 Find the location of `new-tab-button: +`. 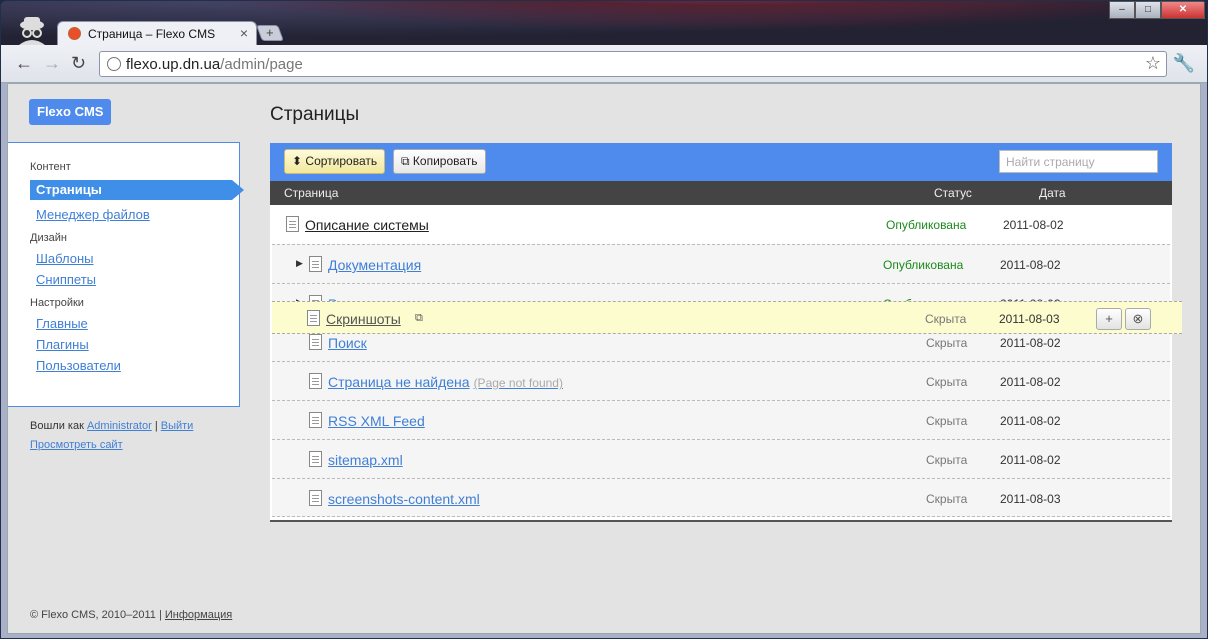

new-tab-button: + is located at coordinates (270, 33).